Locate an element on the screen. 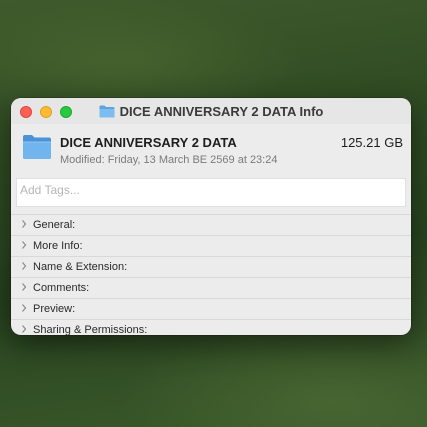 The width and height of the screenshot is (427, 427). section-label: More Info: is located at coordinates (58, 246).